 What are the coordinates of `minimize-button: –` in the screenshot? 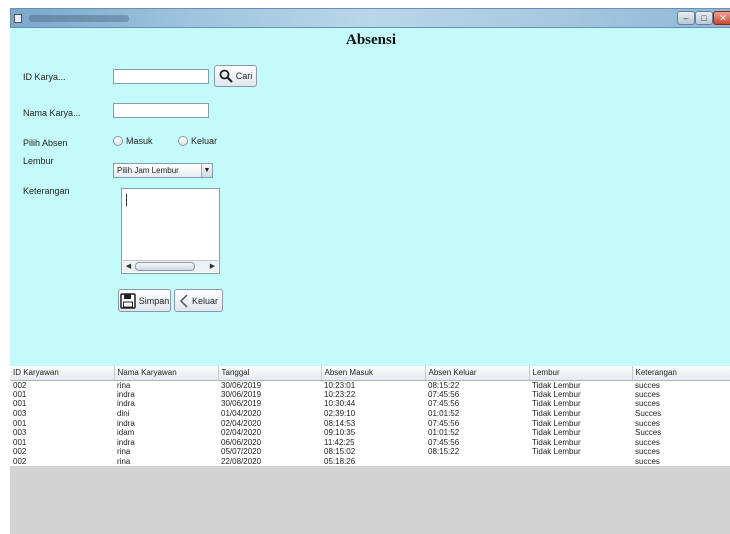 It's located at (686, 18).